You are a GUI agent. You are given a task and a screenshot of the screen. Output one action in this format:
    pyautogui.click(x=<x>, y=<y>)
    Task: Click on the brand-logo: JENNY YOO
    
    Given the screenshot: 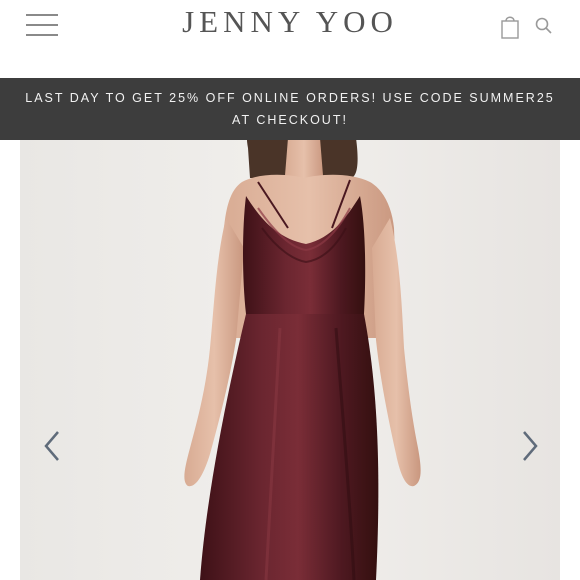 What is the action you would take?
    pyautogui.click(x=290, y=22)
    